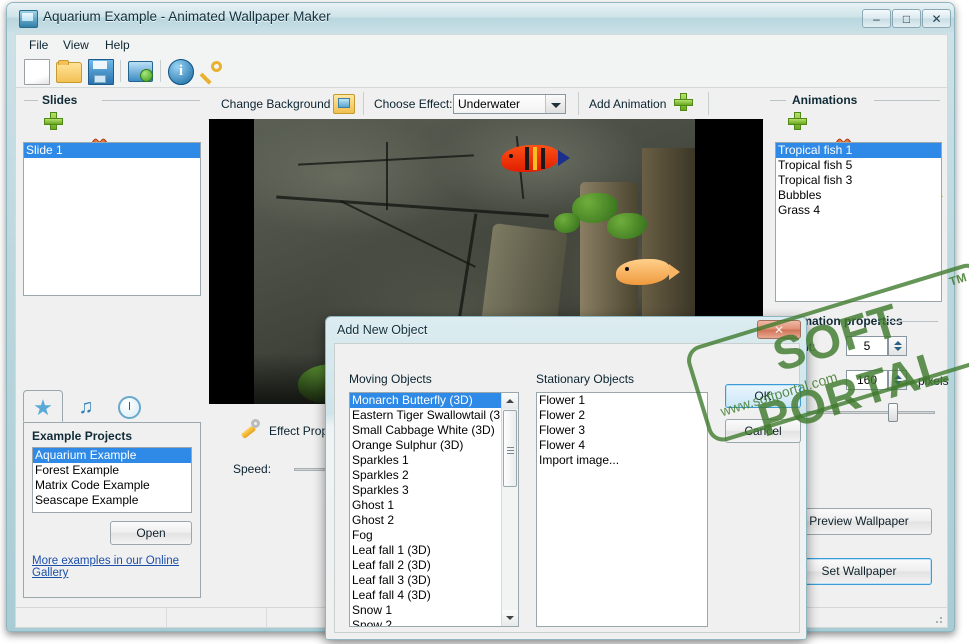 This screenshot has height=644, width=969. What do you see at coordinates (825, 100) in the screenshot?
I see `animations-panel-title: Animations` at bounding box center [825, 100].